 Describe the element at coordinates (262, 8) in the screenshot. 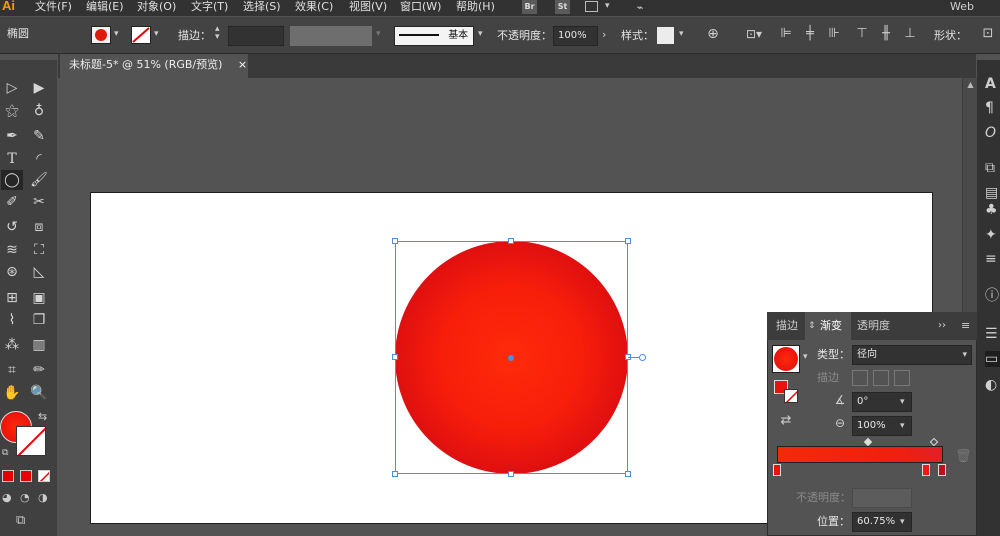

I see `menu-select: 选择(S)` at that location.